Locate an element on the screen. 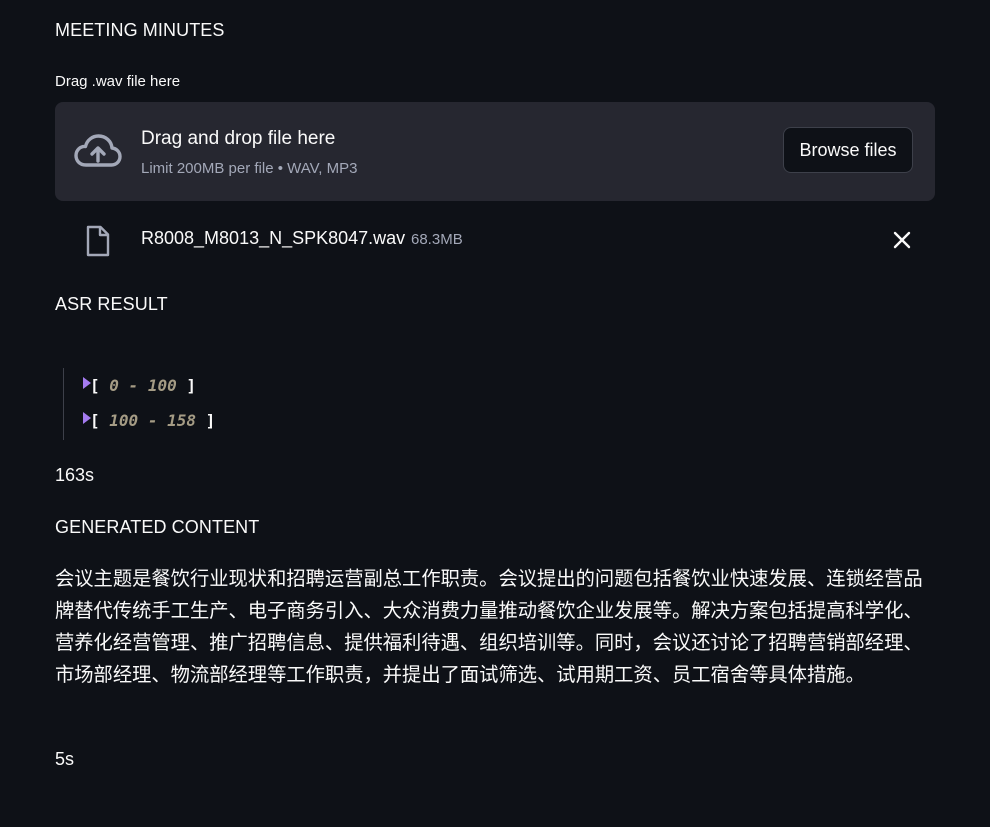 The width and height of the screenshot is (990, 827). asr-elapsed-time: 163s is located at coordinates (75, 475).